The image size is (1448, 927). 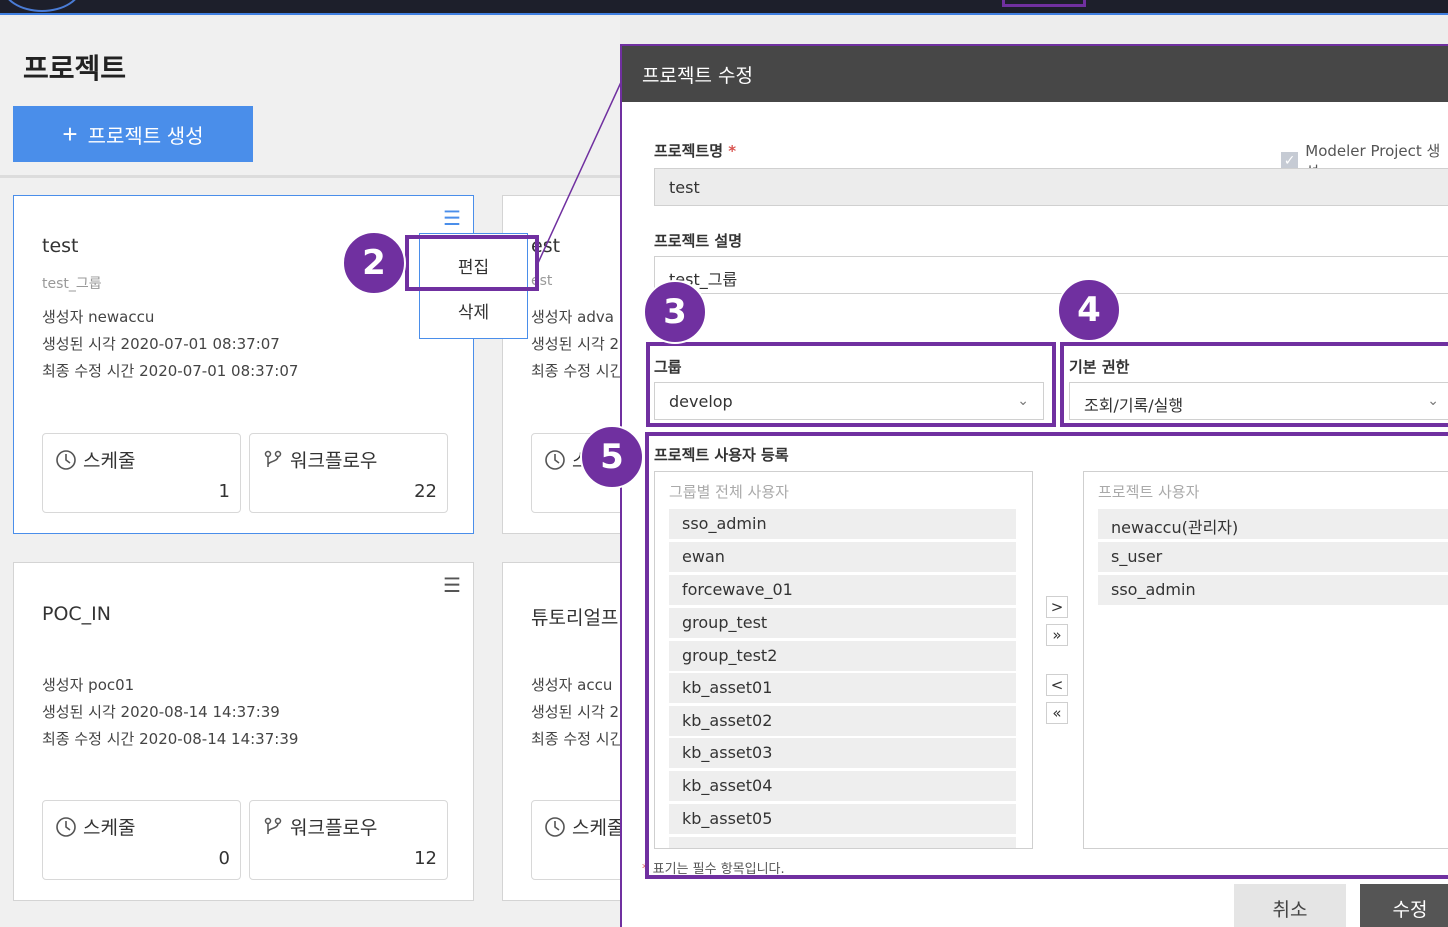 I want to click on submit-button: 수정, so click(x=1404, y=905).